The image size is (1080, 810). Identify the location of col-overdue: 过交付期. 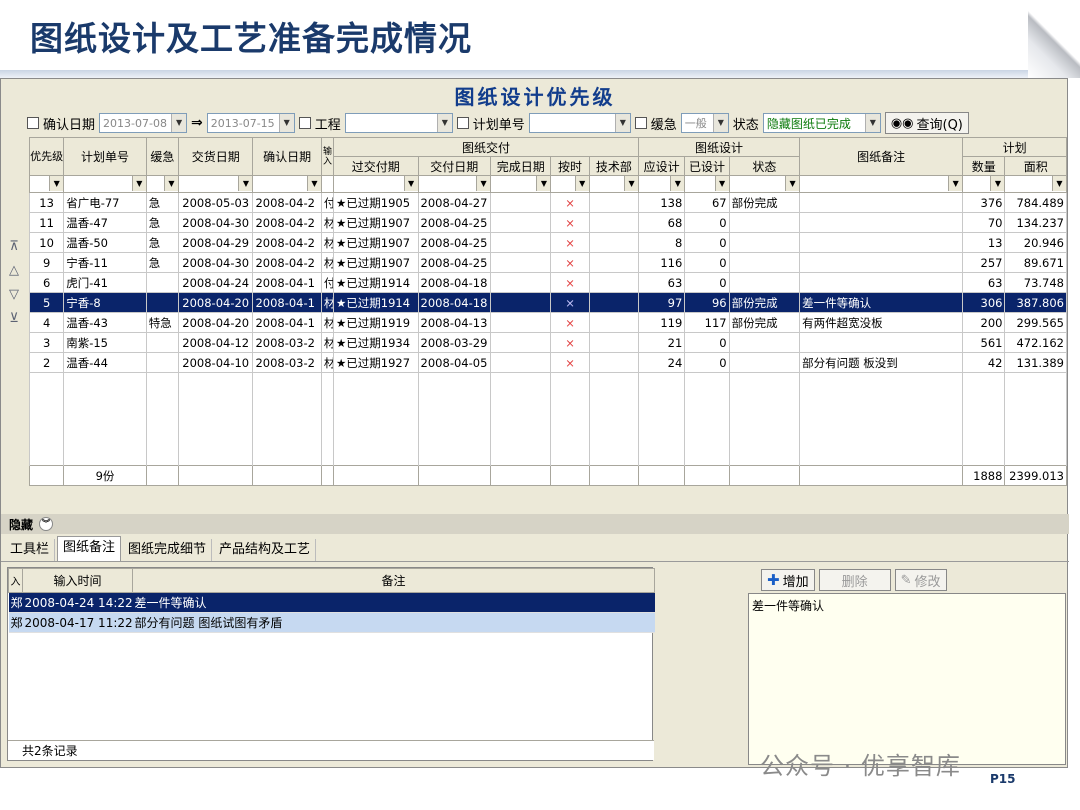
(375, 166).